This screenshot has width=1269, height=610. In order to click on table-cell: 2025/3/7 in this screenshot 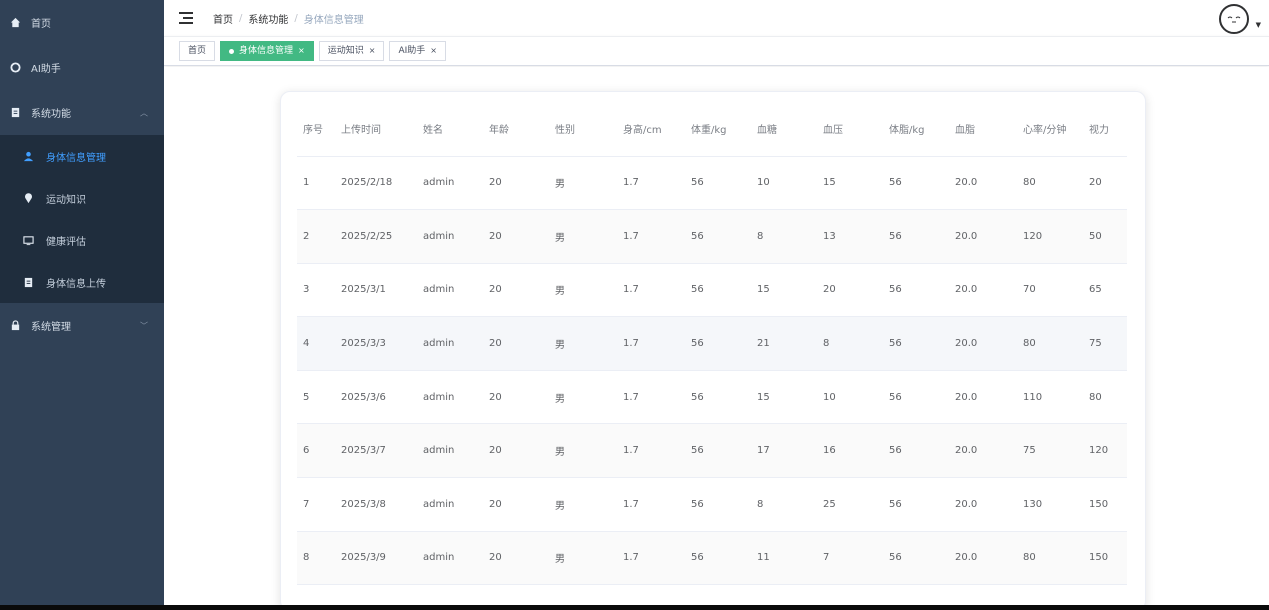, I will do `click(376, 451)`.